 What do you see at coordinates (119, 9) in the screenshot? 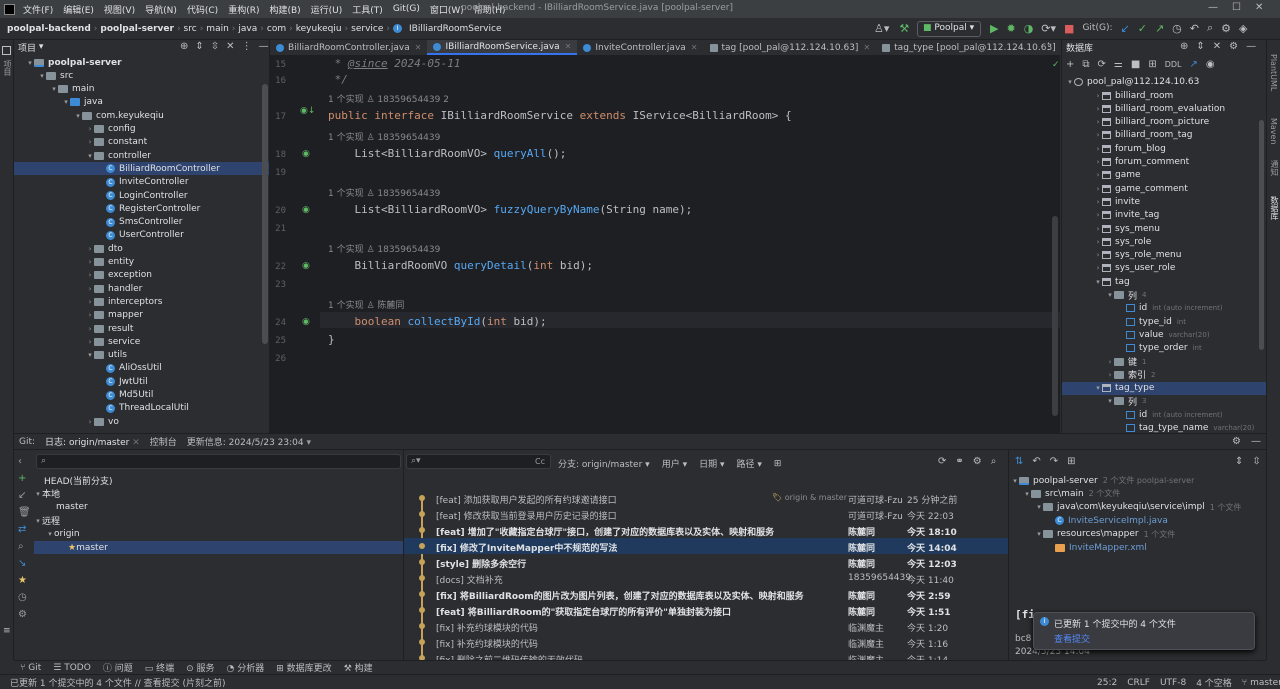
I see `menu-item: 视图(V)` at bounding box center [119, 9].